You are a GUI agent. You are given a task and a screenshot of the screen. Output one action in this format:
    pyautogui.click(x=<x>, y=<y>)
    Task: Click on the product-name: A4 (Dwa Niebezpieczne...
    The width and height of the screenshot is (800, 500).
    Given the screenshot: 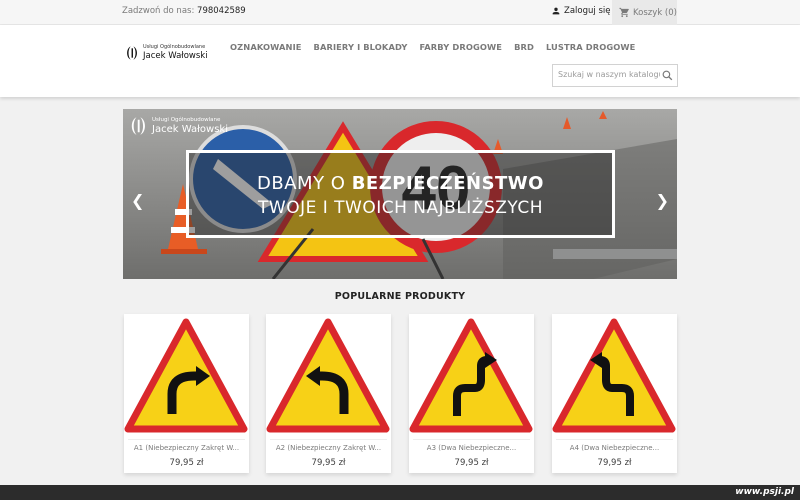 What is the action you would take?
    pyautogui.click(x=614, y=448)
    